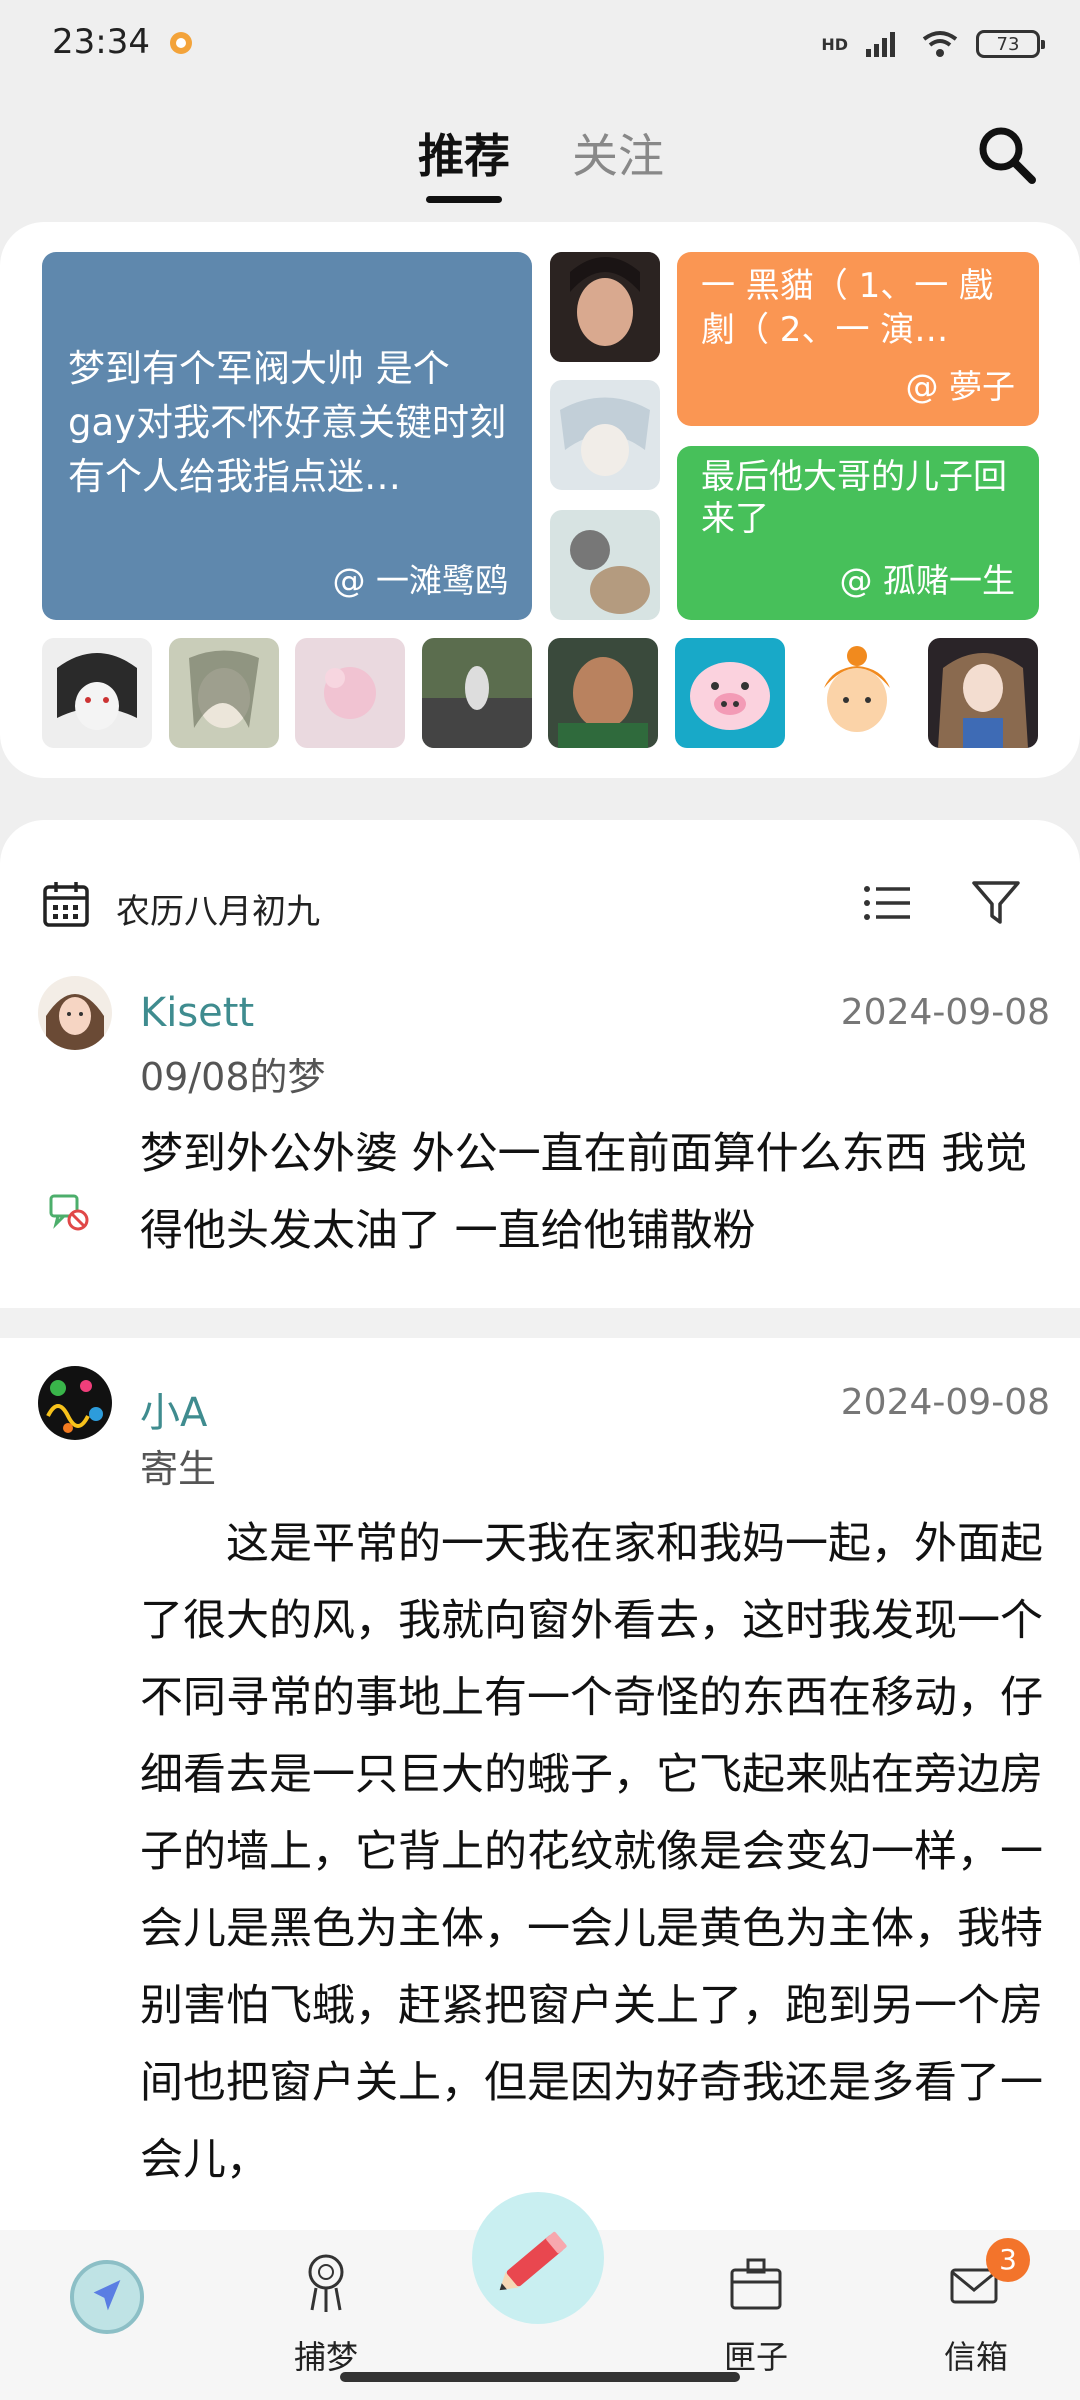 The width and height of the screenshot is (1080, 2400). I want to click on list-view-icon, so click(888, 903).